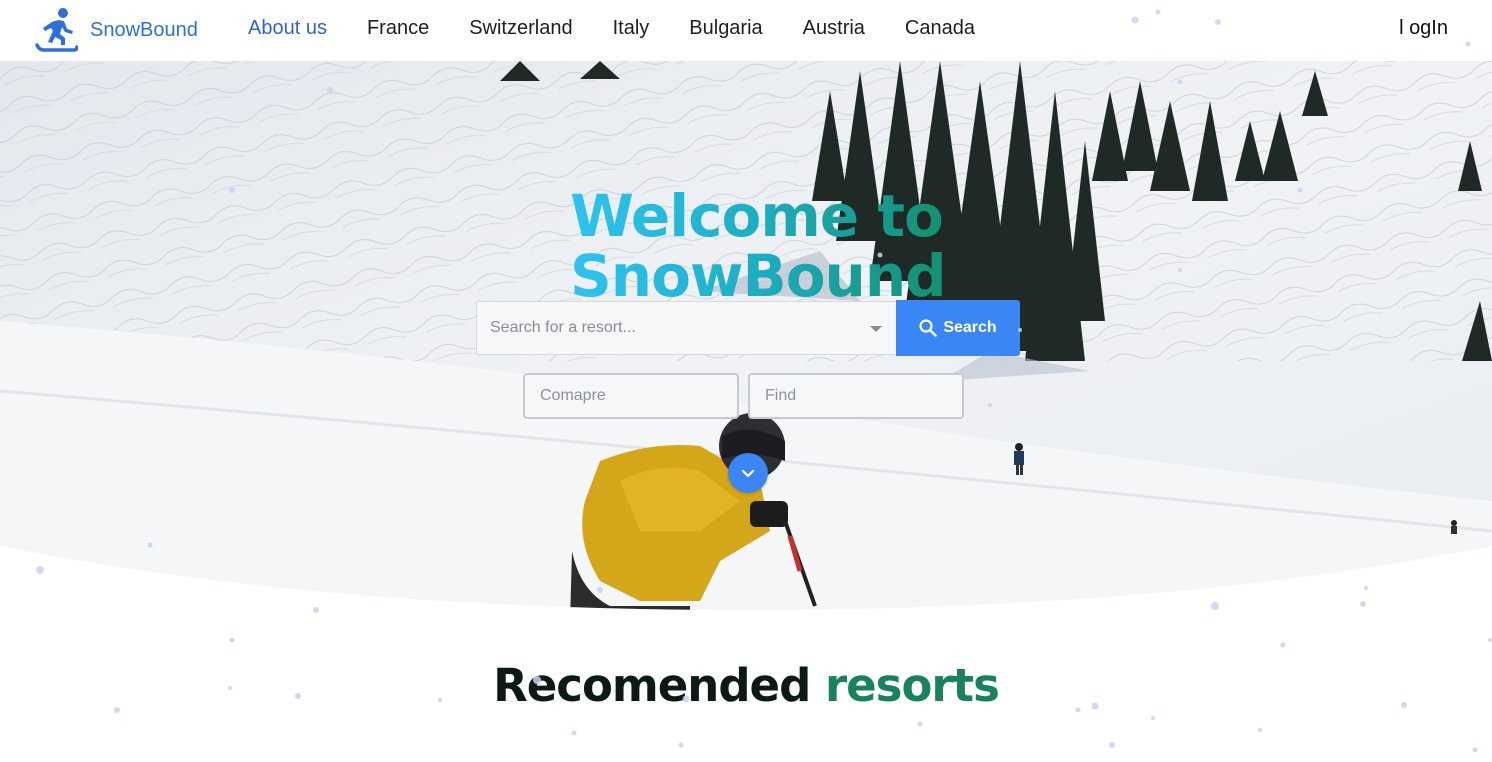  Describe the element at coordinates (876, 329) in the screenshot. I see `dropdown-caret-icon` at that location.